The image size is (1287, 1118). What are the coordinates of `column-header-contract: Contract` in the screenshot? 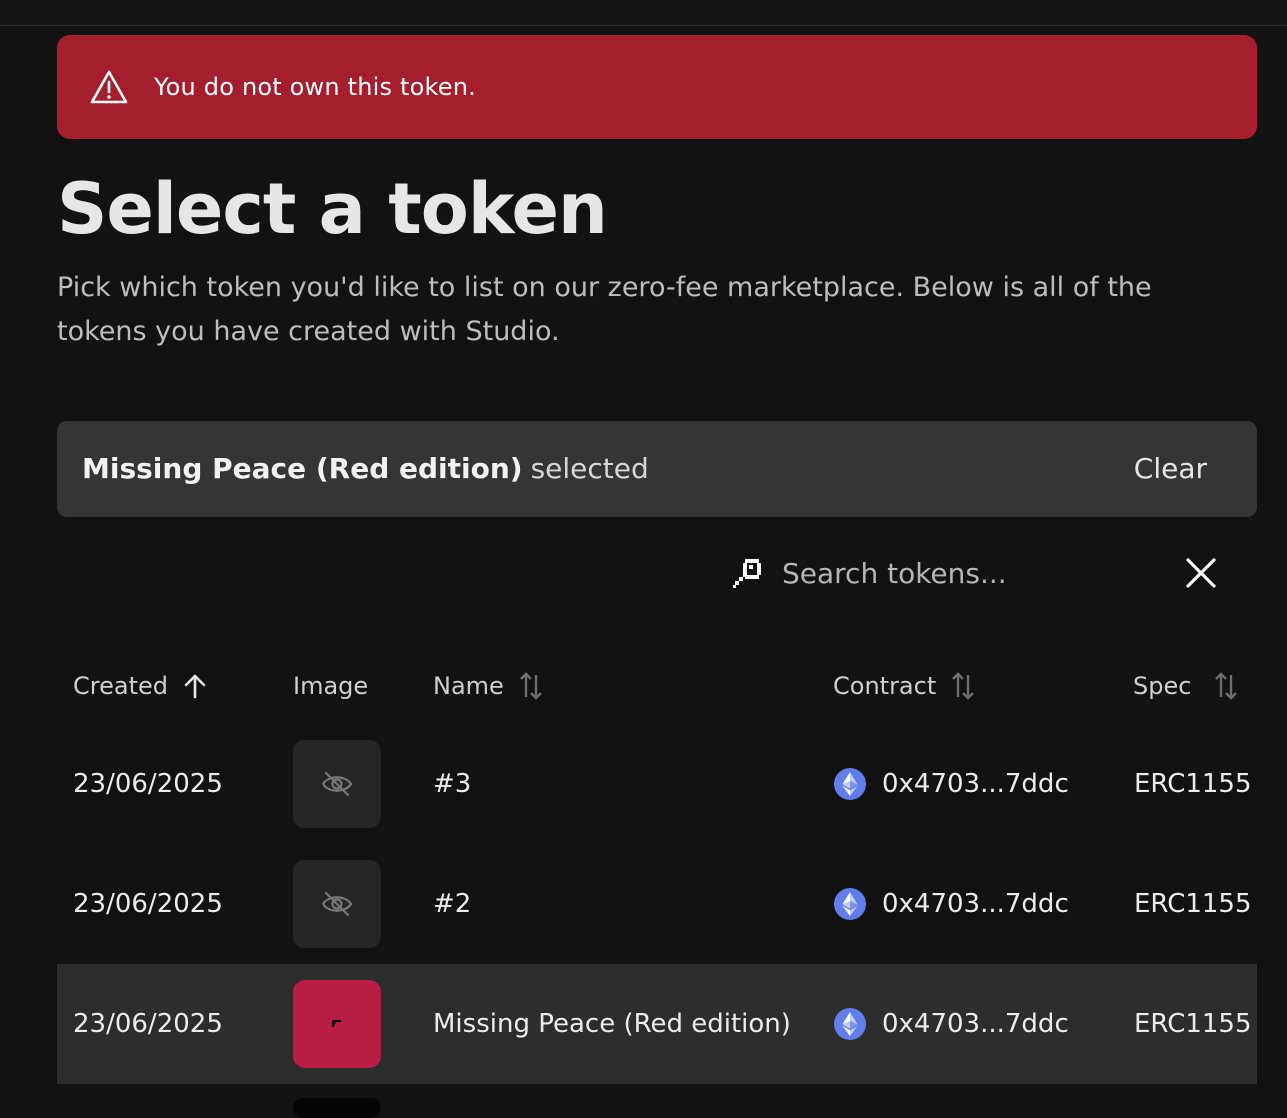 It's located at (904, 686).